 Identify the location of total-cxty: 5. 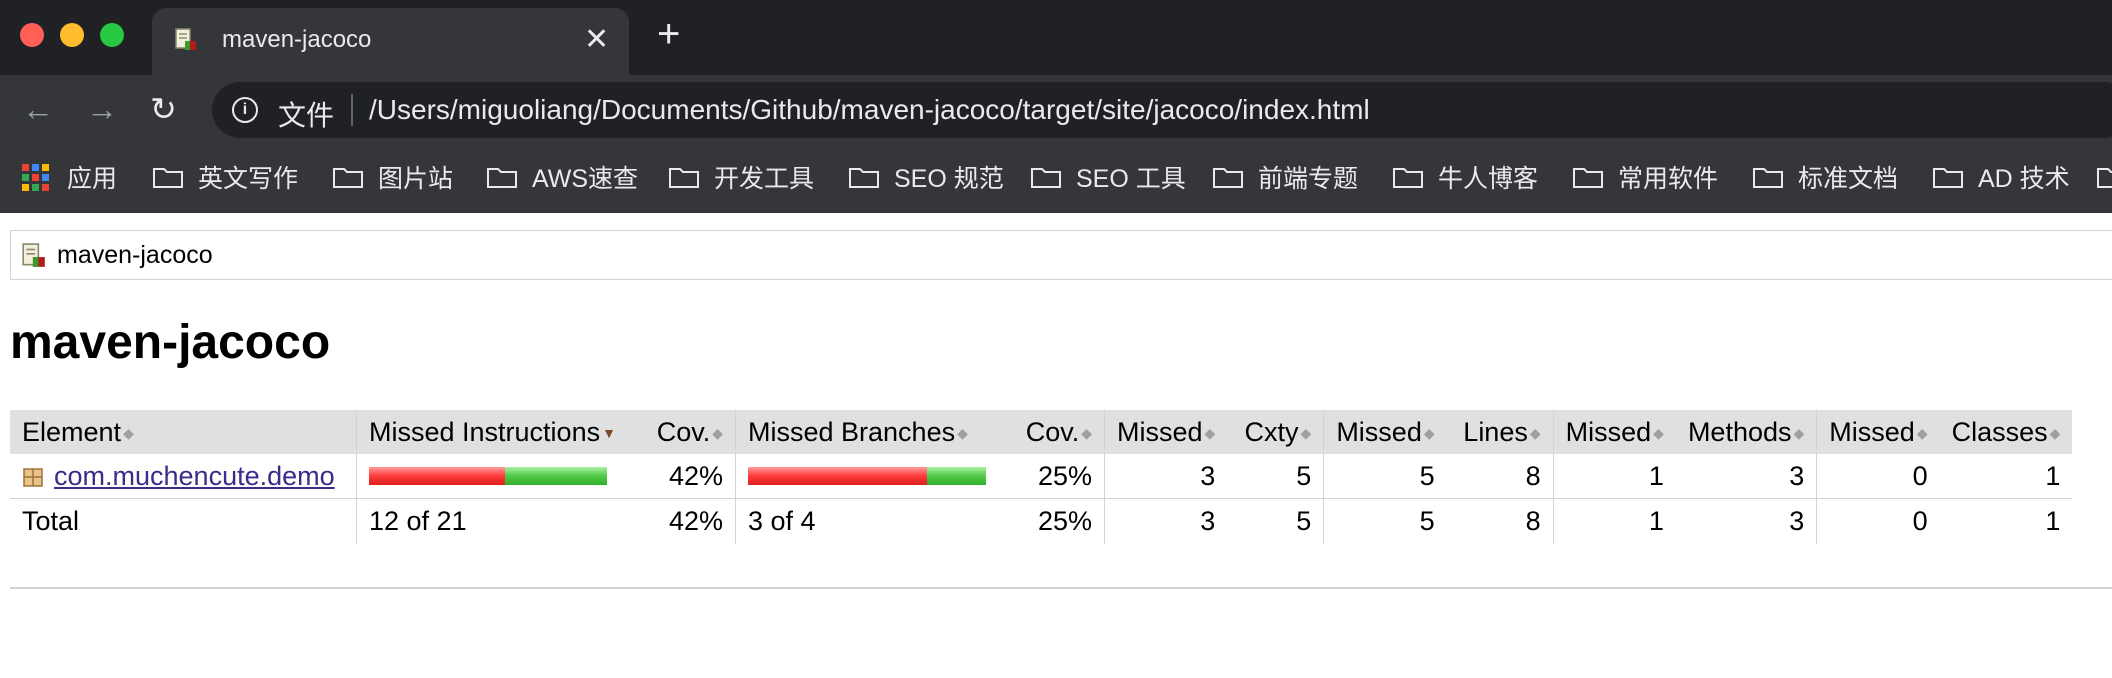
(1304, 521).